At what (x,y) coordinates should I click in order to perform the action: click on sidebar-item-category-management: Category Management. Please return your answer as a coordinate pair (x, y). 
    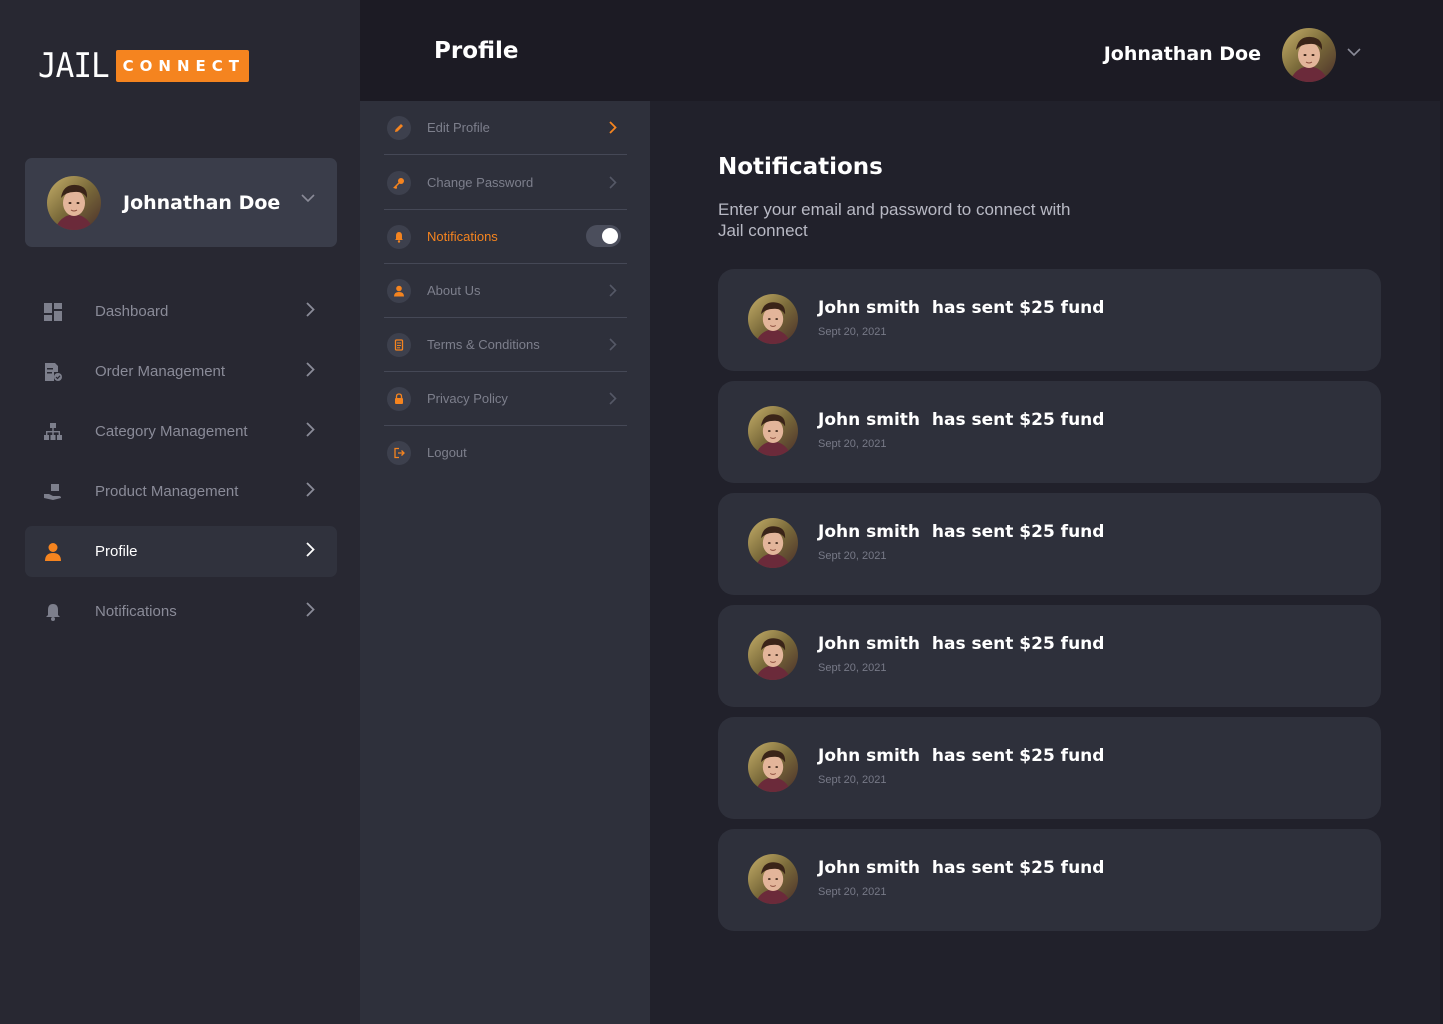
    Looking at the image, I should click on (181, 431).